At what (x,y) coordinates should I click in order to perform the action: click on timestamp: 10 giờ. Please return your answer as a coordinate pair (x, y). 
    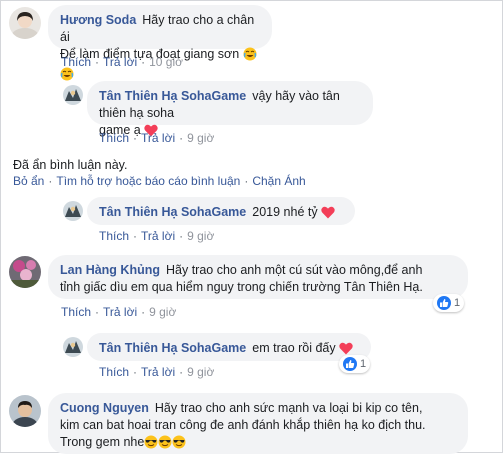
    Looking at the image, I should click on (166, 62).